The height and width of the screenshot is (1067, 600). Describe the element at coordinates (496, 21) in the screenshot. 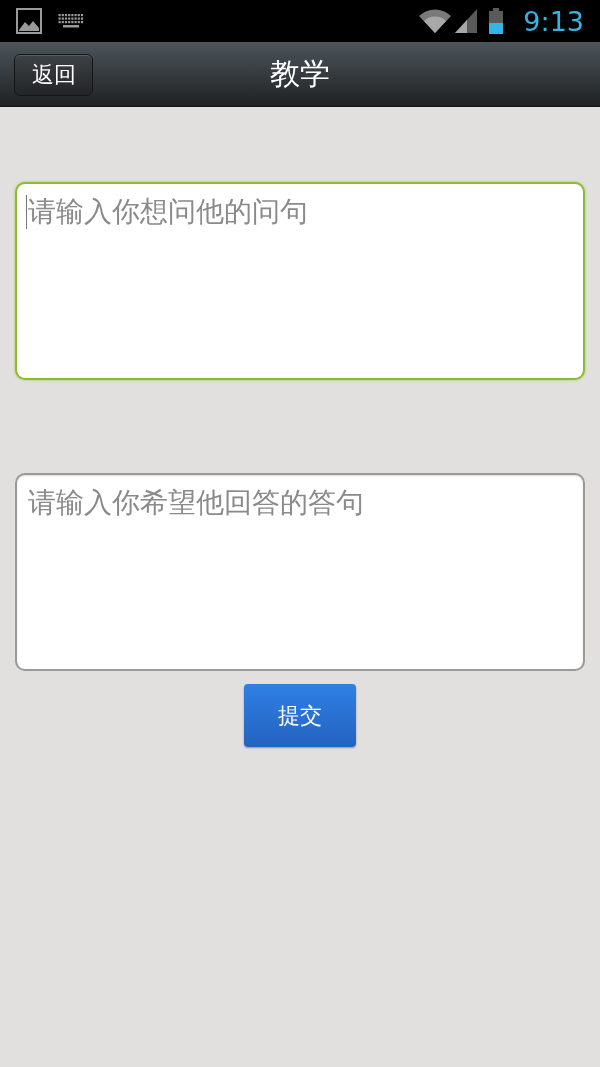

I see `battery-icon` at that location.